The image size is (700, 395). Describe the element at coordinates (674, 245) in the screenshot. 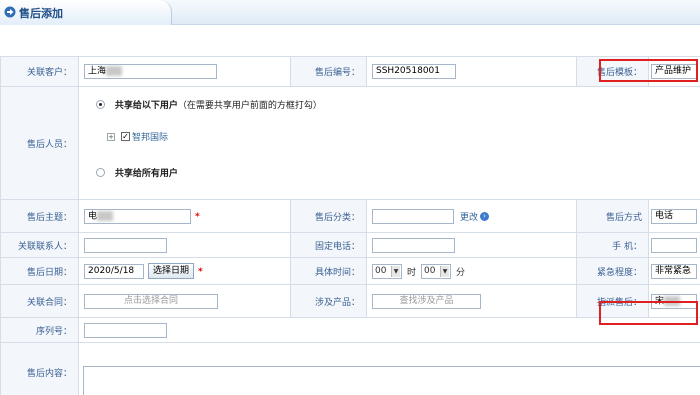

I see `mobile-field` at that location.